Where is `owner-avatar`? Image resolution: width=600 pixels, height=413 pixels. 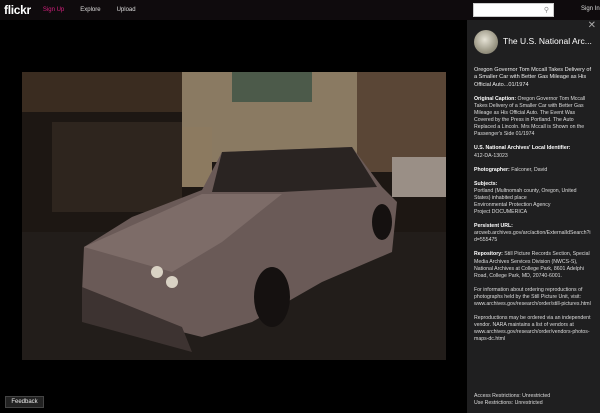 owner-avatar is located at coordinates (486, 42).